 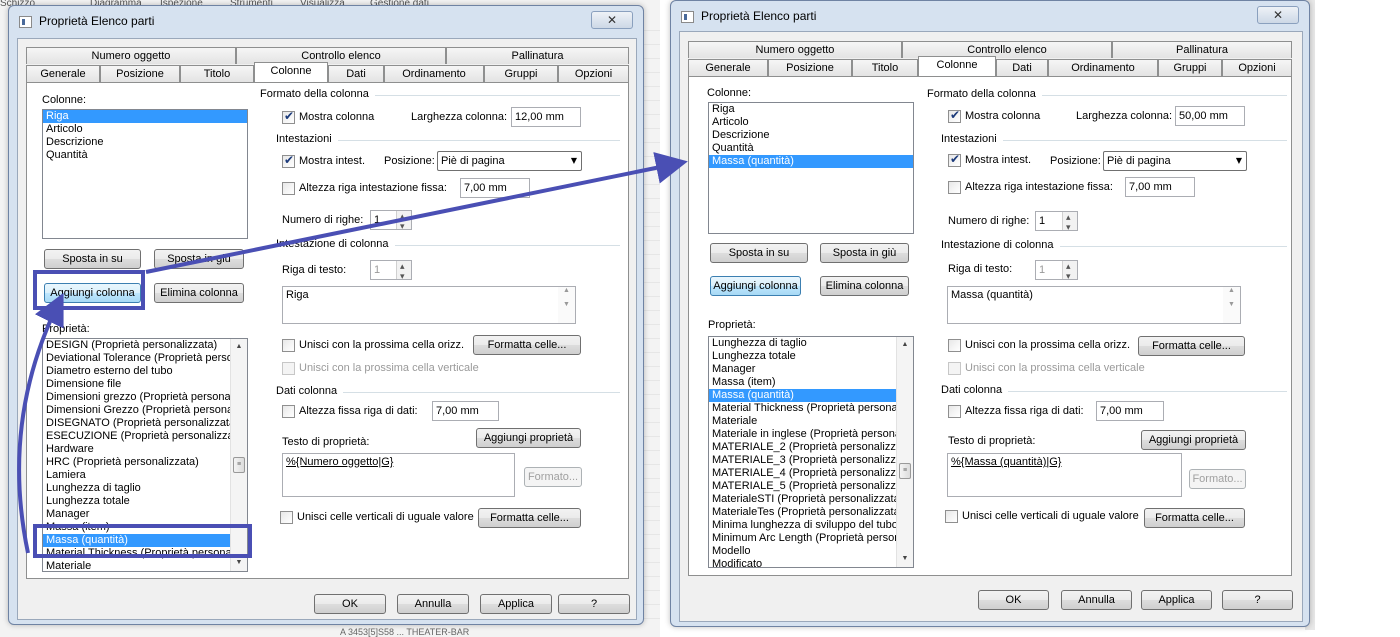 What do you see at coordinates (356, 73) in the screenshot?
I see `tab-dati: Dati` at bounding box center [356, 73].